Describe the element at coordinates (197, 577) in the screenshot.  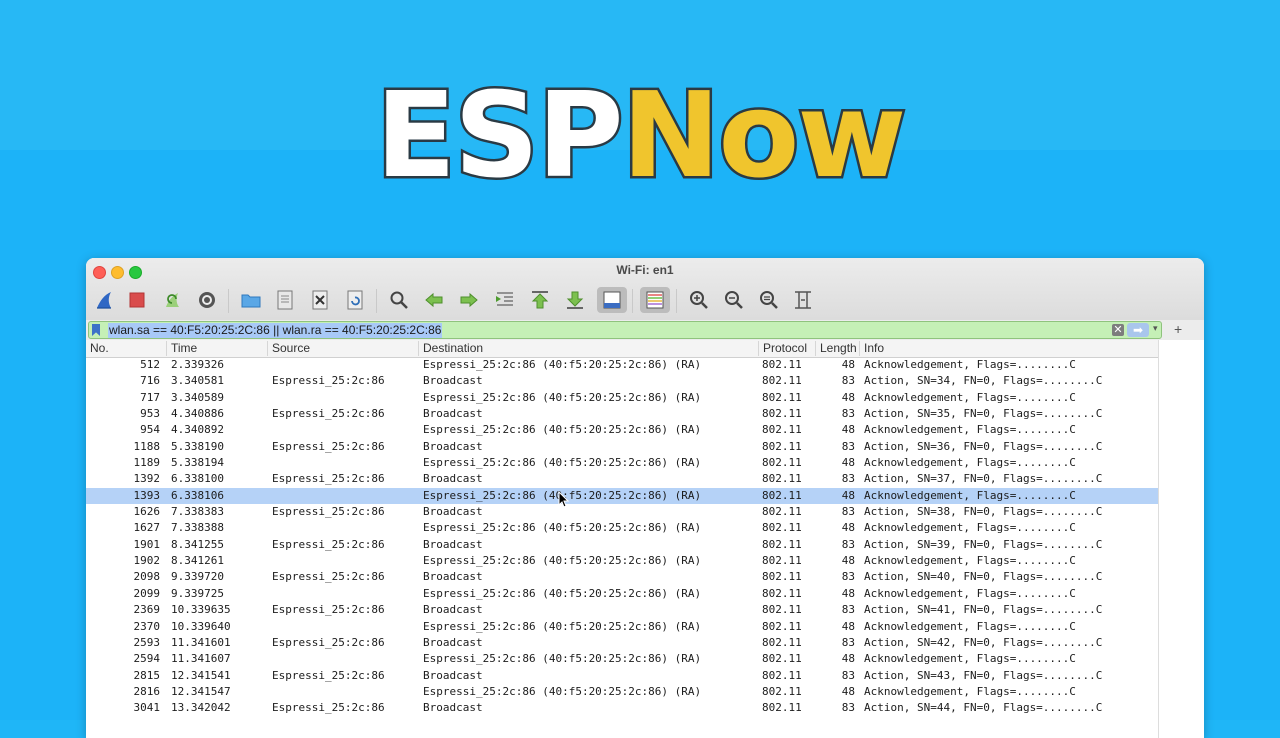
I see `packet-time: 9.339720` at that location.